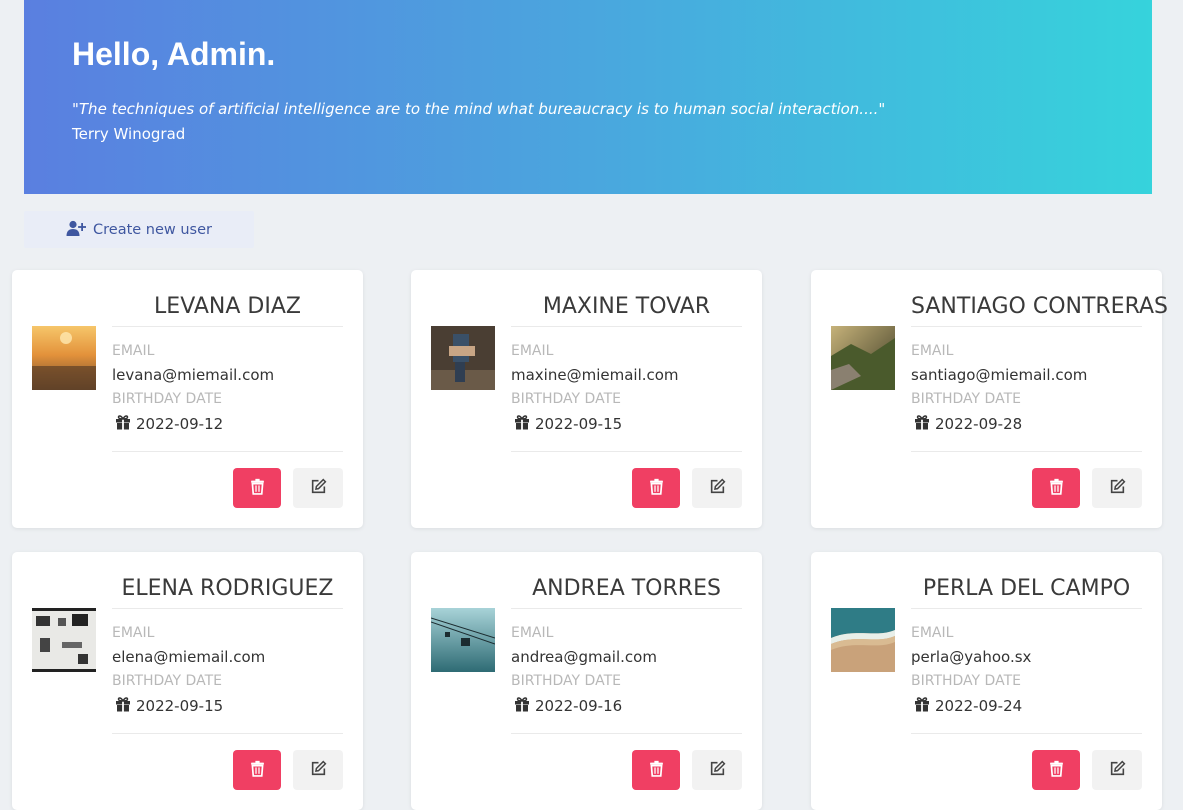  I want to click on user-email: elena@miemail.com, so click(189, 657).